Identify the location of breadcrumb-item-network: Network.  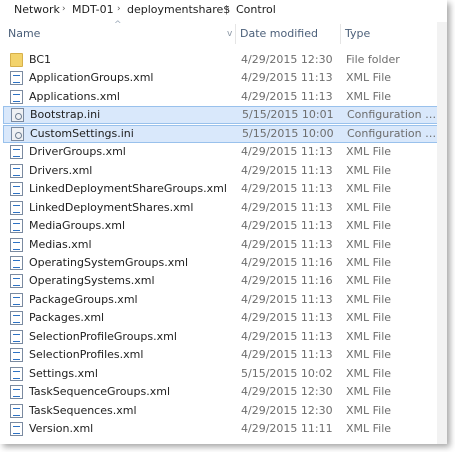
(37, 9).